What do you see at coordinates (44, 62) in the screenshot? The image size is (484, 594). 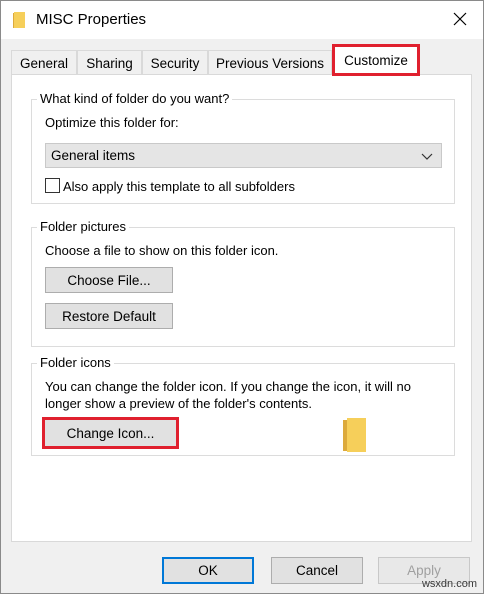 I see `tab-general: General` at bounding box center [44, 62].